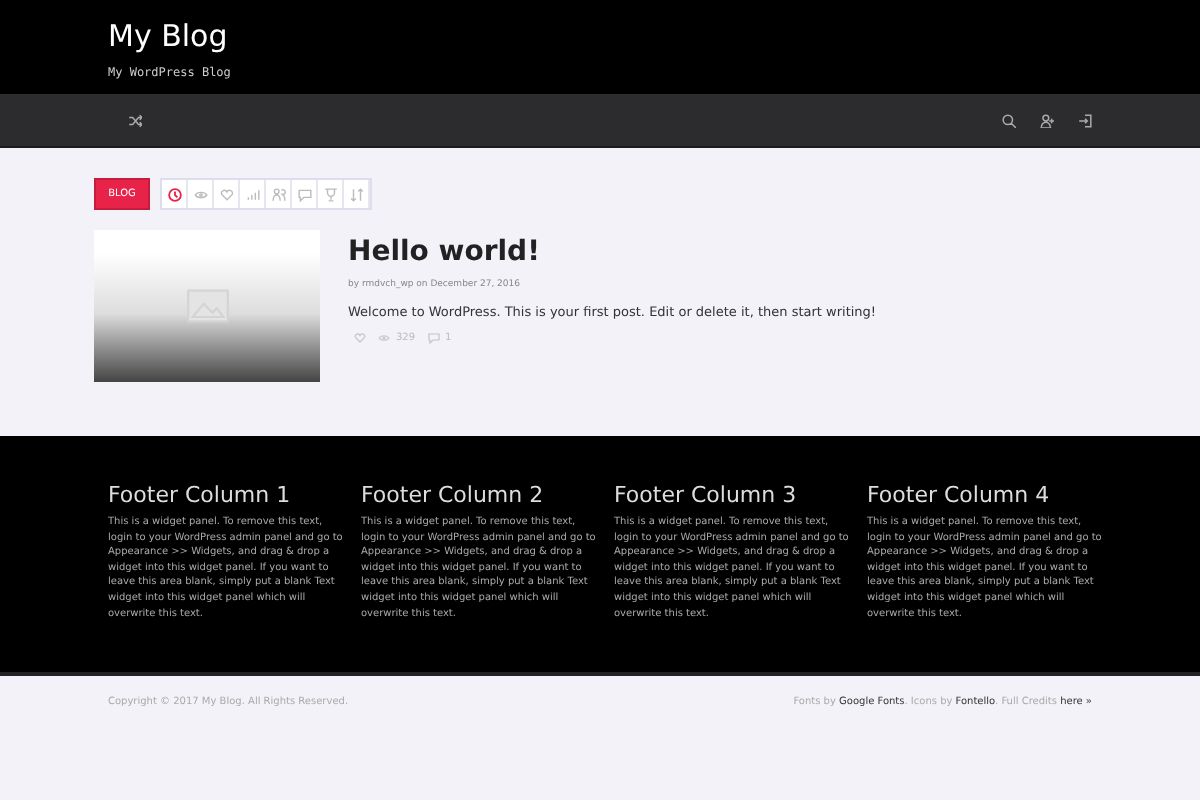  I want to click on post-title: Hello world!, so click(612, 252).